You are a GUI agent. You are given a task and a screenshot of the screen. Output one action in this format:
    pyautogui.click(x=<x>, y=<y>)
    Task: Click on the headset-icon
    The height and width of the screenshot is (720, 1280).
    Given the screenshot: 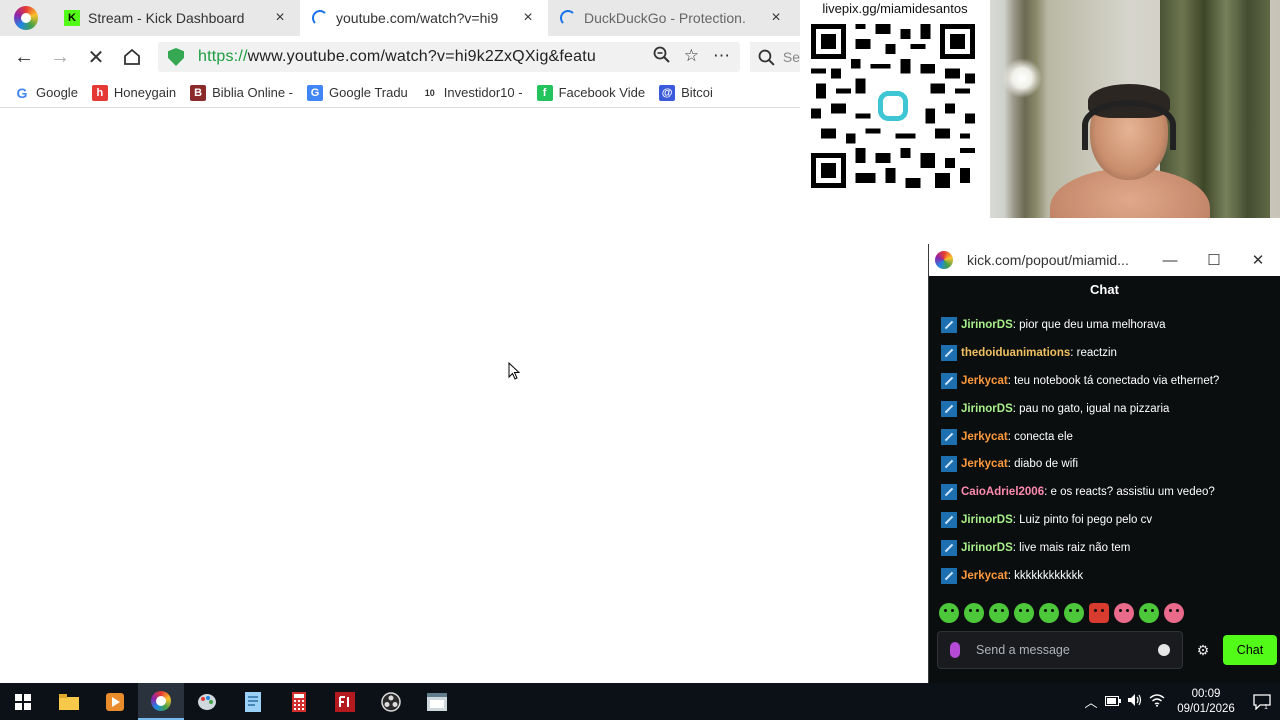 What is the action you would take?
    pyautogui.click(x=1129, y=125)
    